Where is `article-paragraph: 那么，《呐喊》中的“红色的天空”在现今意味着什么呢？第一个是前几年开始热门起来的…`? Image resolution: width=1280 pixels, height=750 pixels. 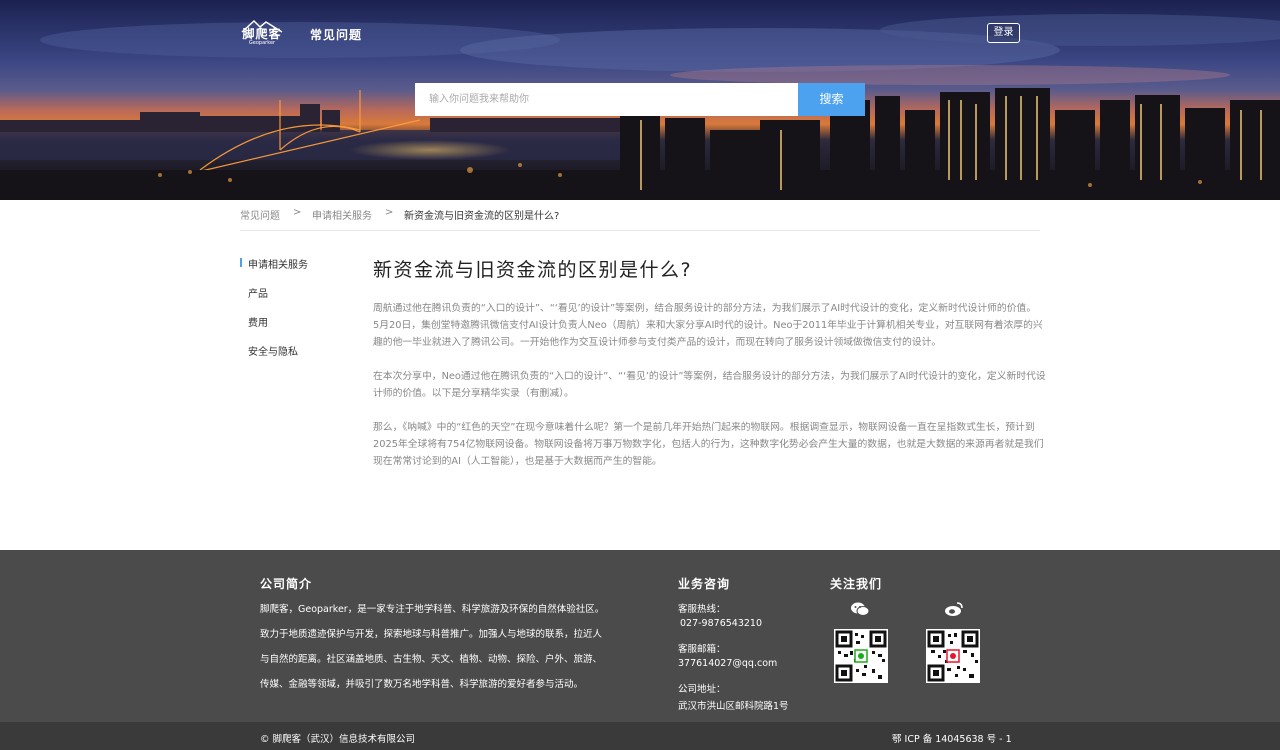 article-paragraph: 那么，《呐喊》中的“红色的天空”在现今意味着什么呢？第一个是前几年开始热门起来的… is located at coordinates (708, 444).